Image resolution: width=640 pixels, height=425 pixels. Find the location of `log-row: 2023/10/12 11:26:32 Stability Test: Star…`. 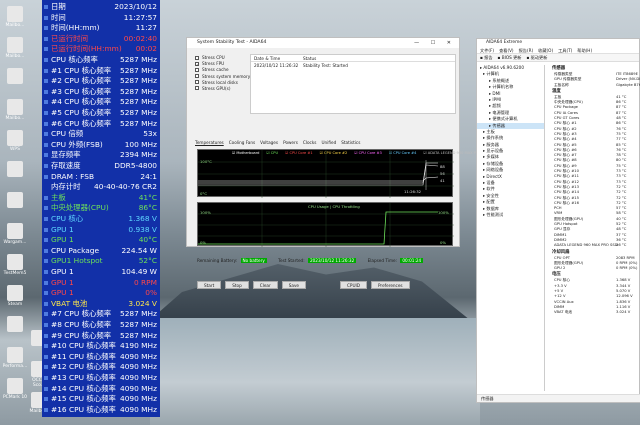

log-row: 2023/10/12 11:26:32 Stability Test: Star… is located at coordinates (353, 65).